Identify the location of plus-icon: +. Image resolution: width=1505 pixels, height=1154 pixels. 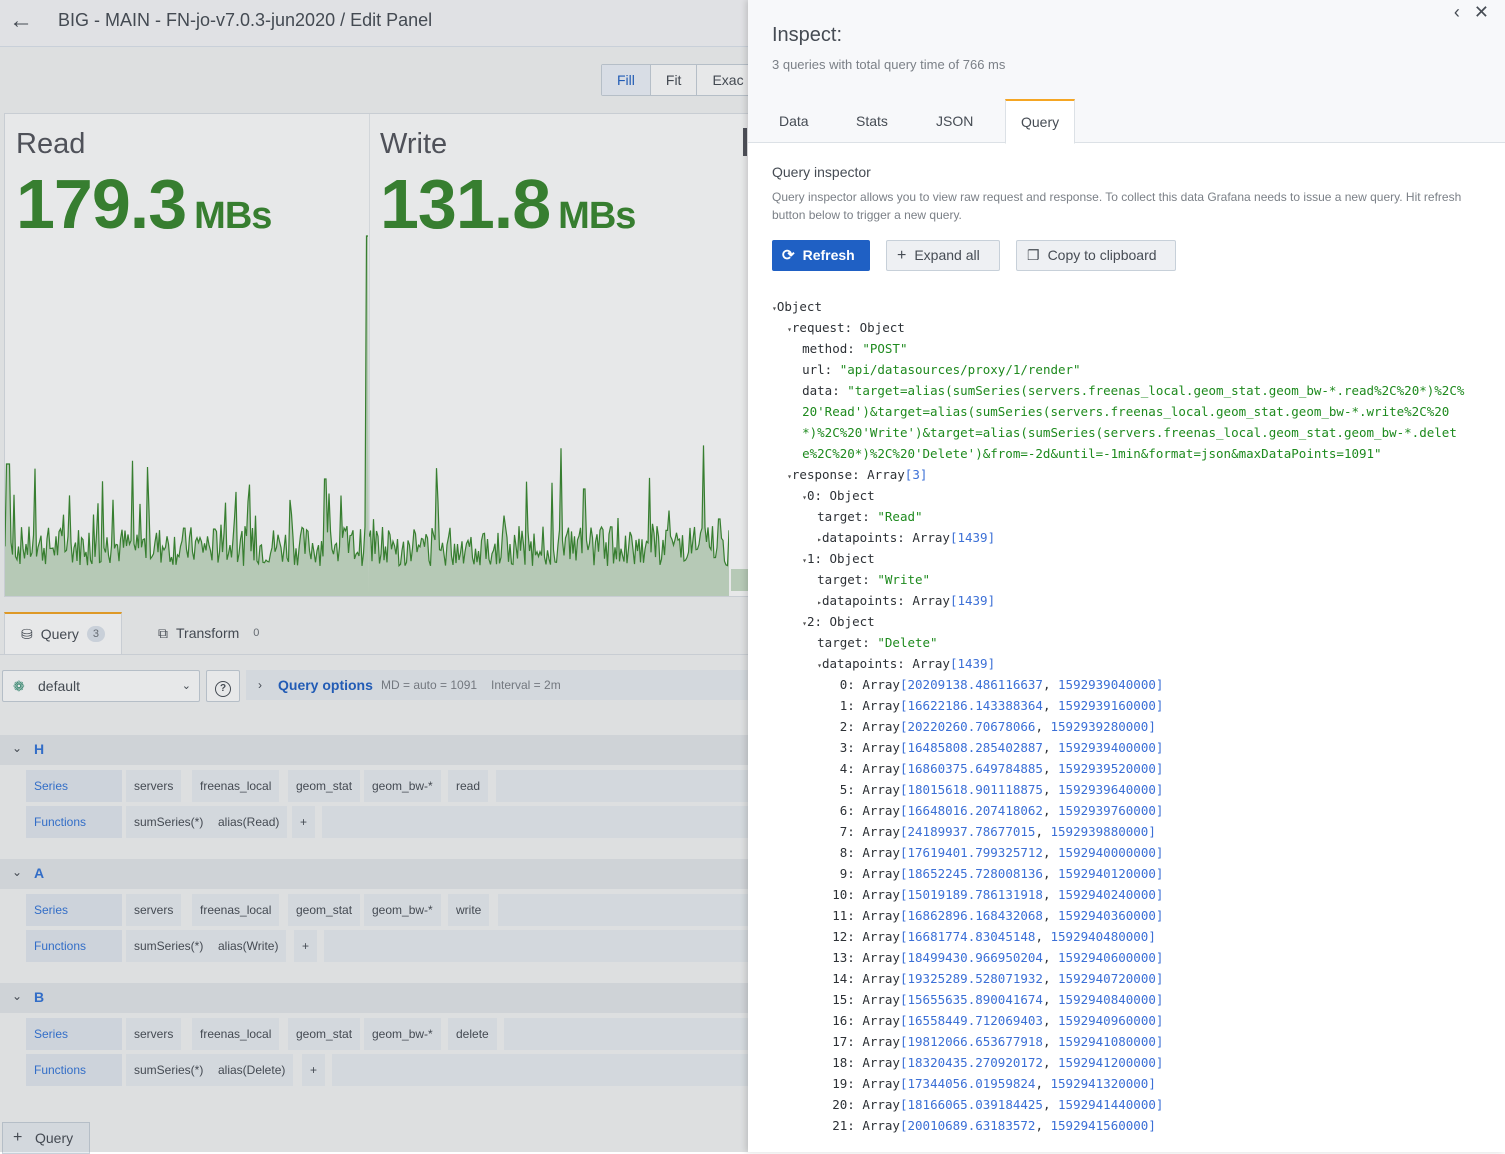
(902, 255).